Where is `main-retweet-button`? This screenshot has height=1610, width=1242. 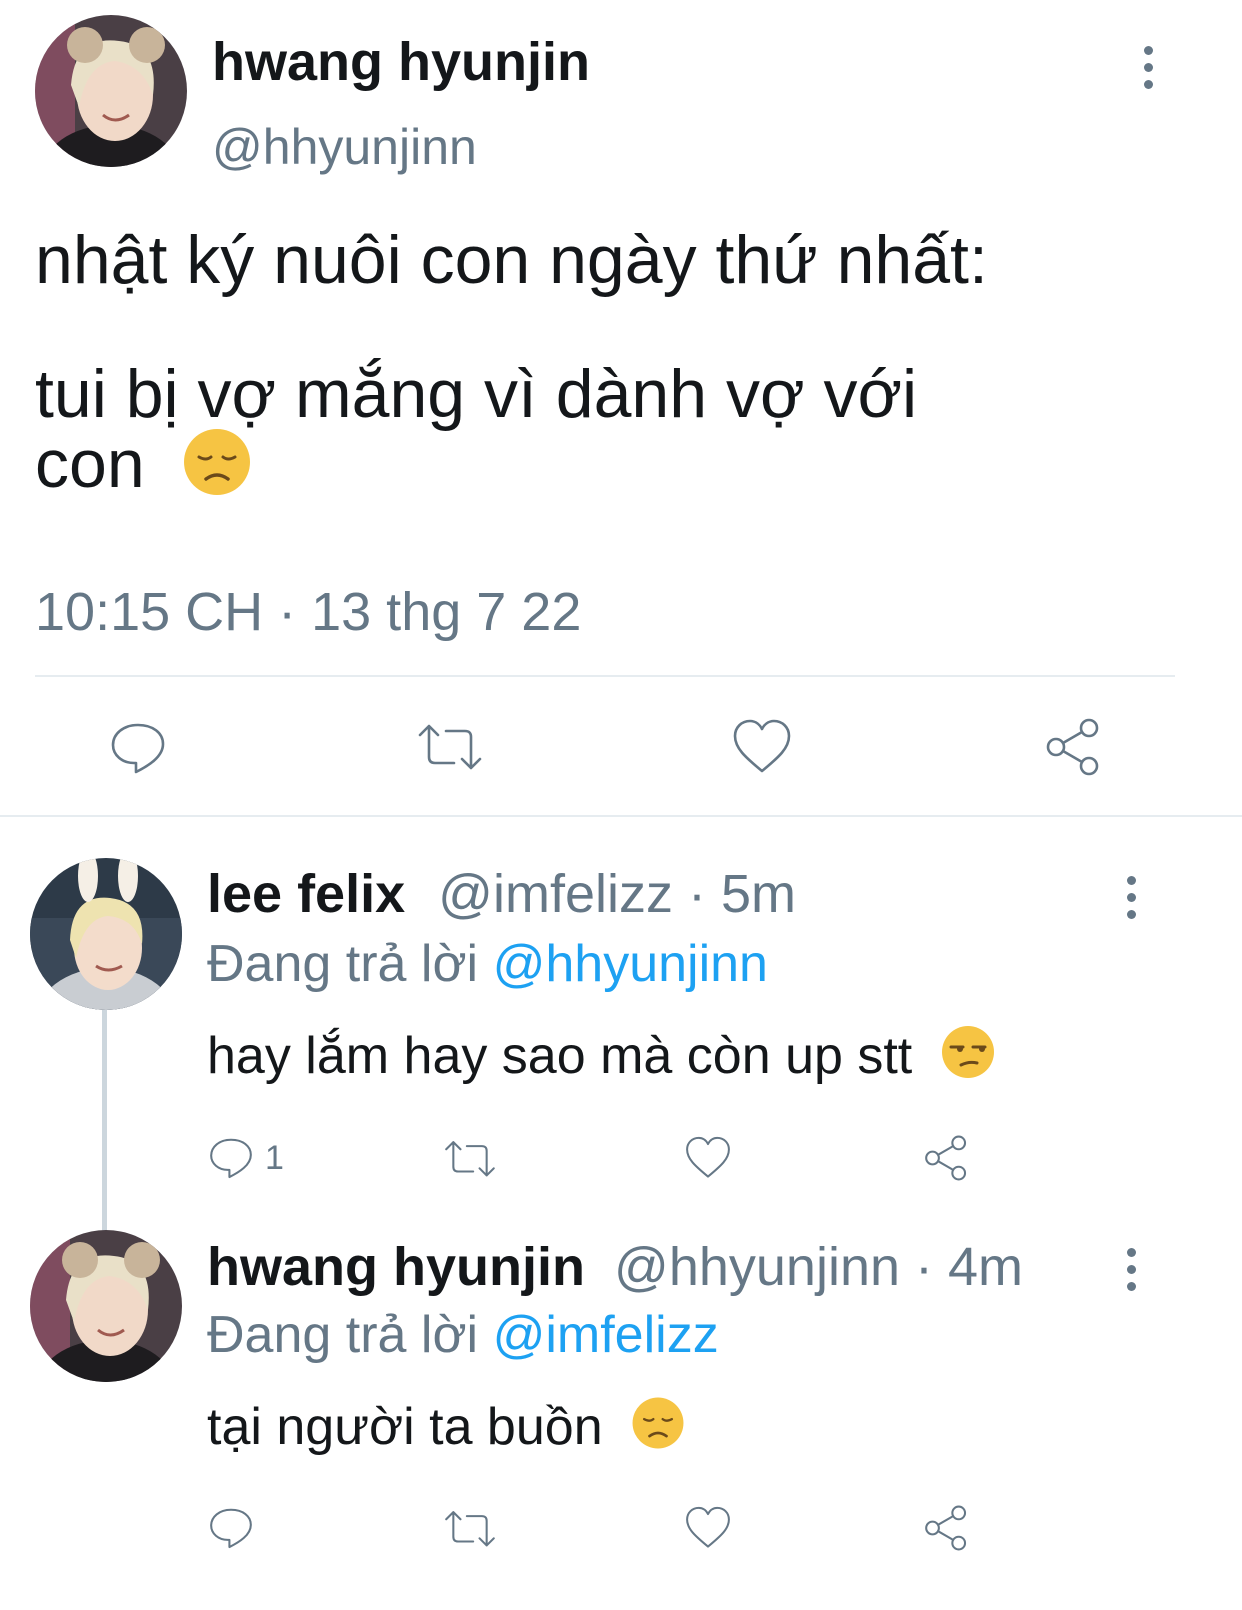
main-retweet-button is located at coordinates (450, 749).